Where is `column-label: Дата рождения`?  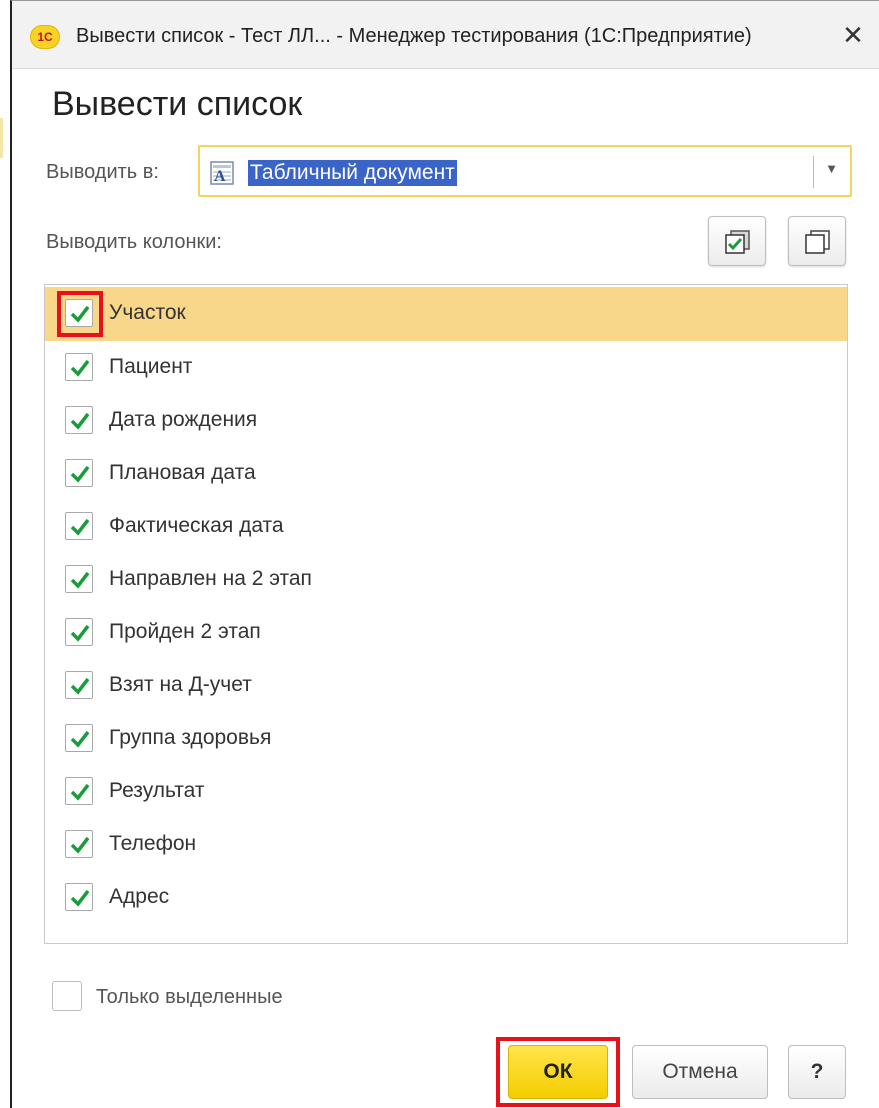
column-label: Дата рождения is located at coordinates (183, 419).